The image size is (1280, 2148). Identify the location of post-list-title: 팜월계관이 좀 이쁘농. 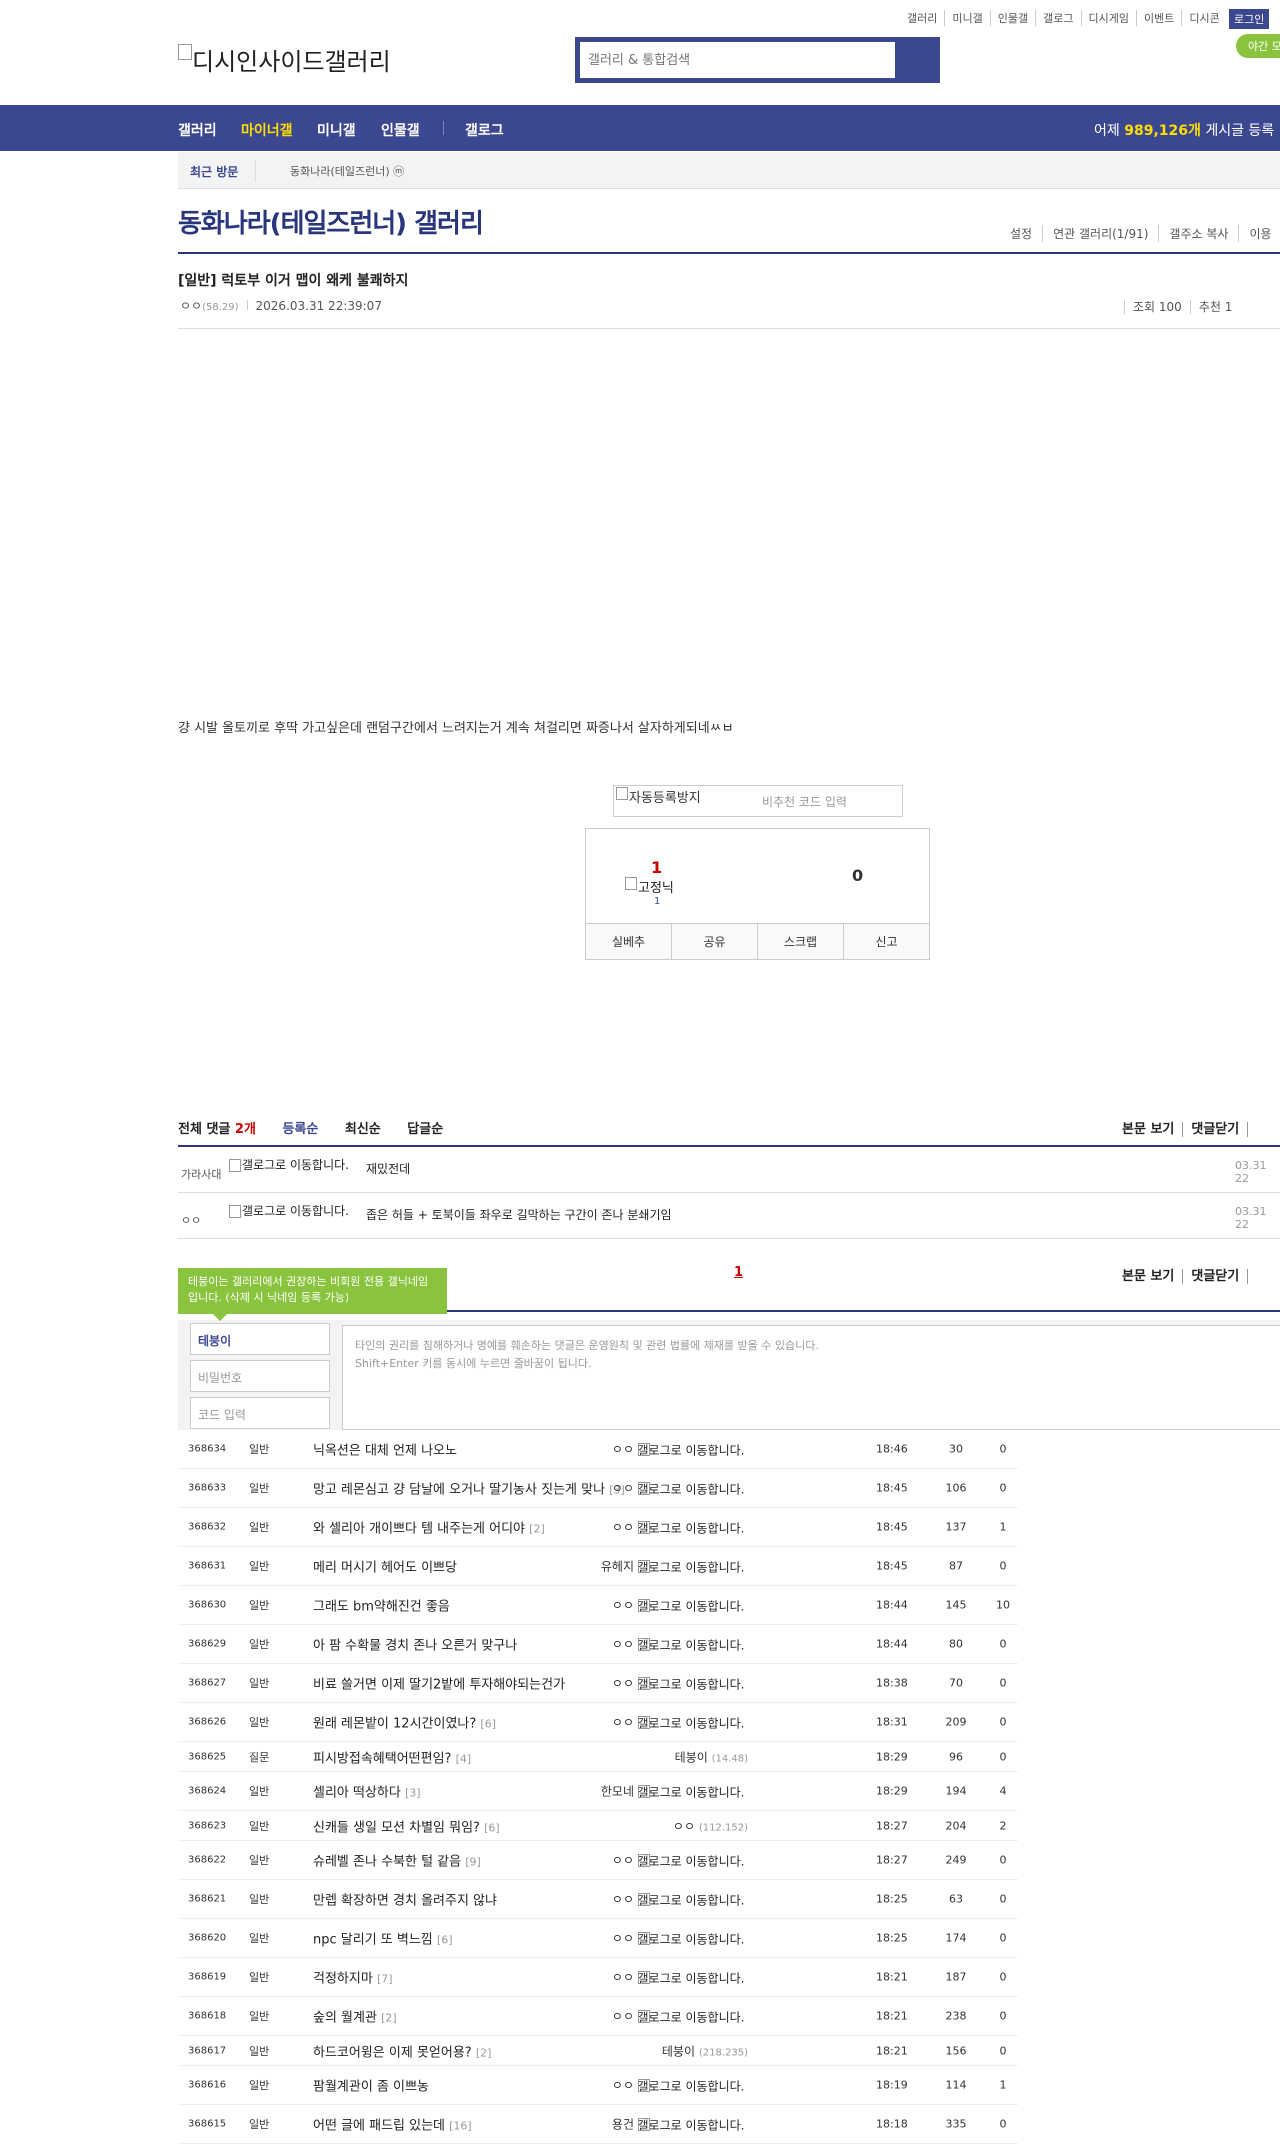
(371, 2087).